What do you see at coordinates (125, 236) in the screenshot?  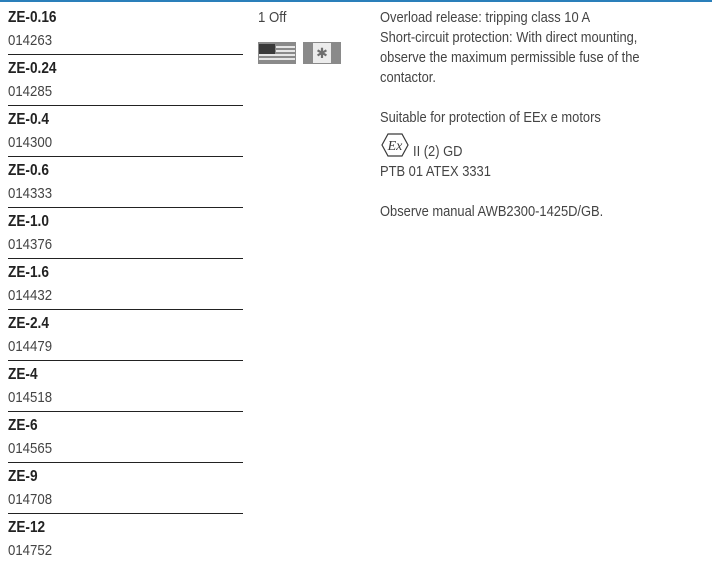 I see `list-item: ZE-1.0 014376` at bounding box center [125, 236].